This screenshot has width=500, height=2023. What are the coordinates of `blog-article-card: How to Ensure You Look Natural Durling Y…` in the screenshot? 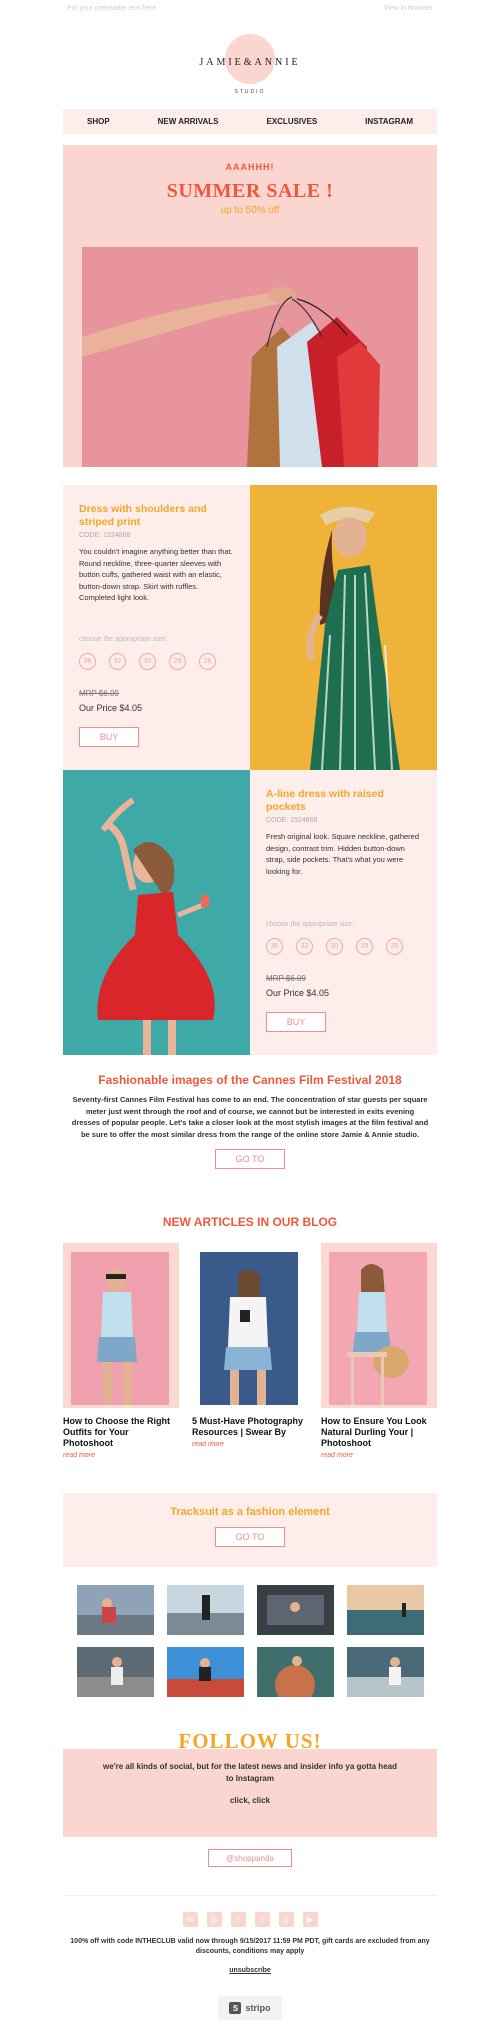 It's located at (379, 1368).